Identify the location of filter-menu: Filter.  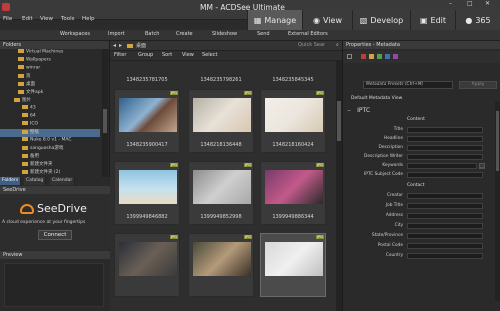
(120, 55).